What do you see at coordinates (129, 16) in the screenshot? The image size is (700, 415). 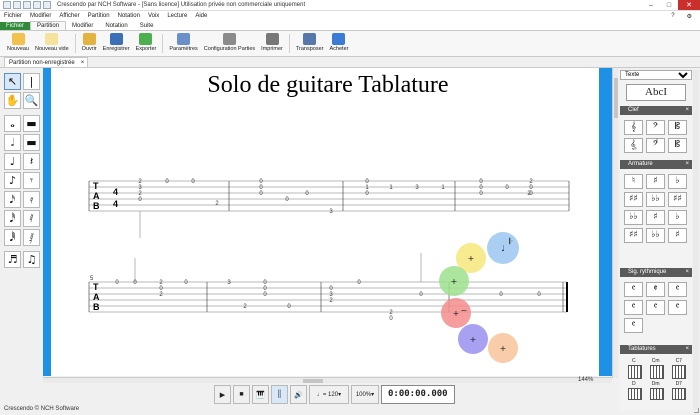 I see `menu-notation: Notation` at bounding box center [129, 16].